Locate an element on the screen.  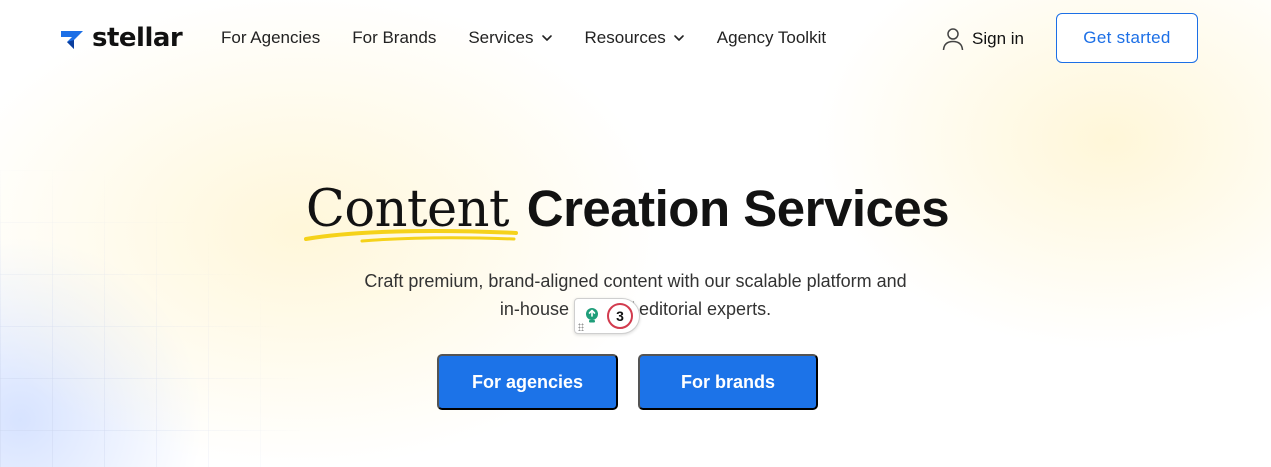
stellar-logo-icon is located at coordinates (72, 40).